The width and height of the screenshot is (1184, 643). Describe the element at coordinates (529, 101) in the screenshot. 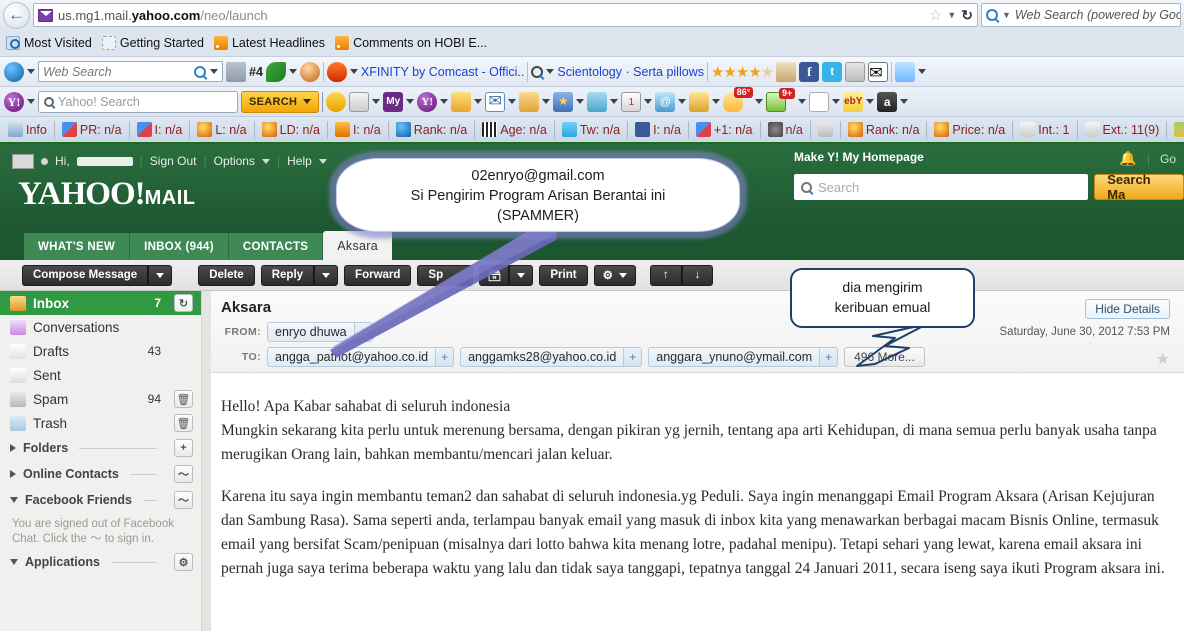

I see `shopping-bag-icon` at that location.